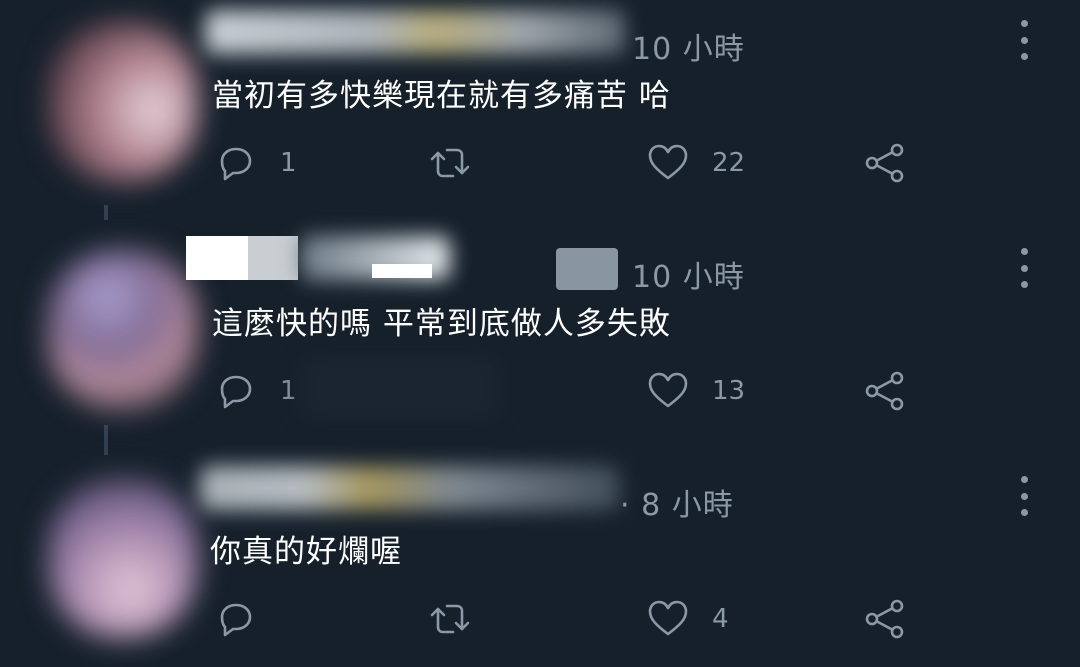 The width and height of the screenshot is (1080, 667). I want to click on timestamp: · 8 小時, so click(677, 502).